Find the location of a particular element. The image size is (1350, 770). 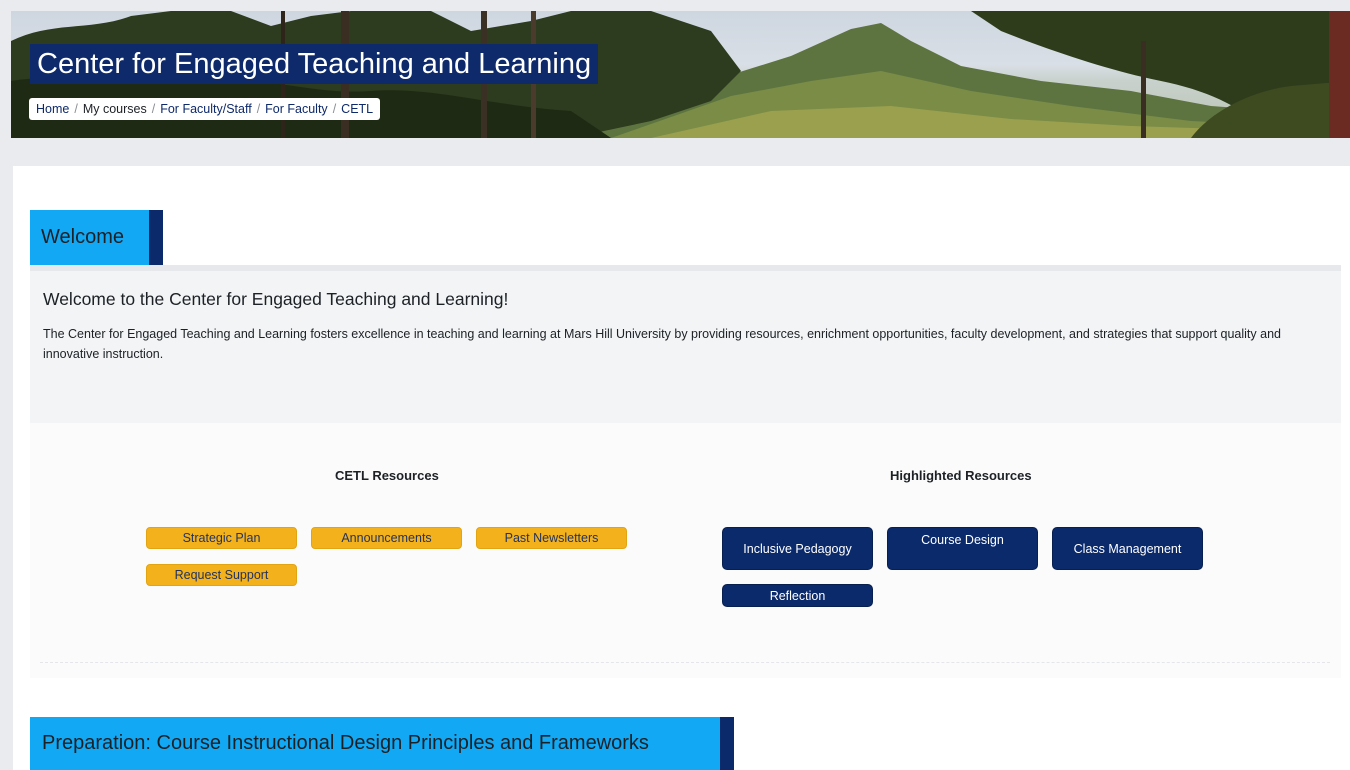

resources-divider is located at coordinates (685, 662).